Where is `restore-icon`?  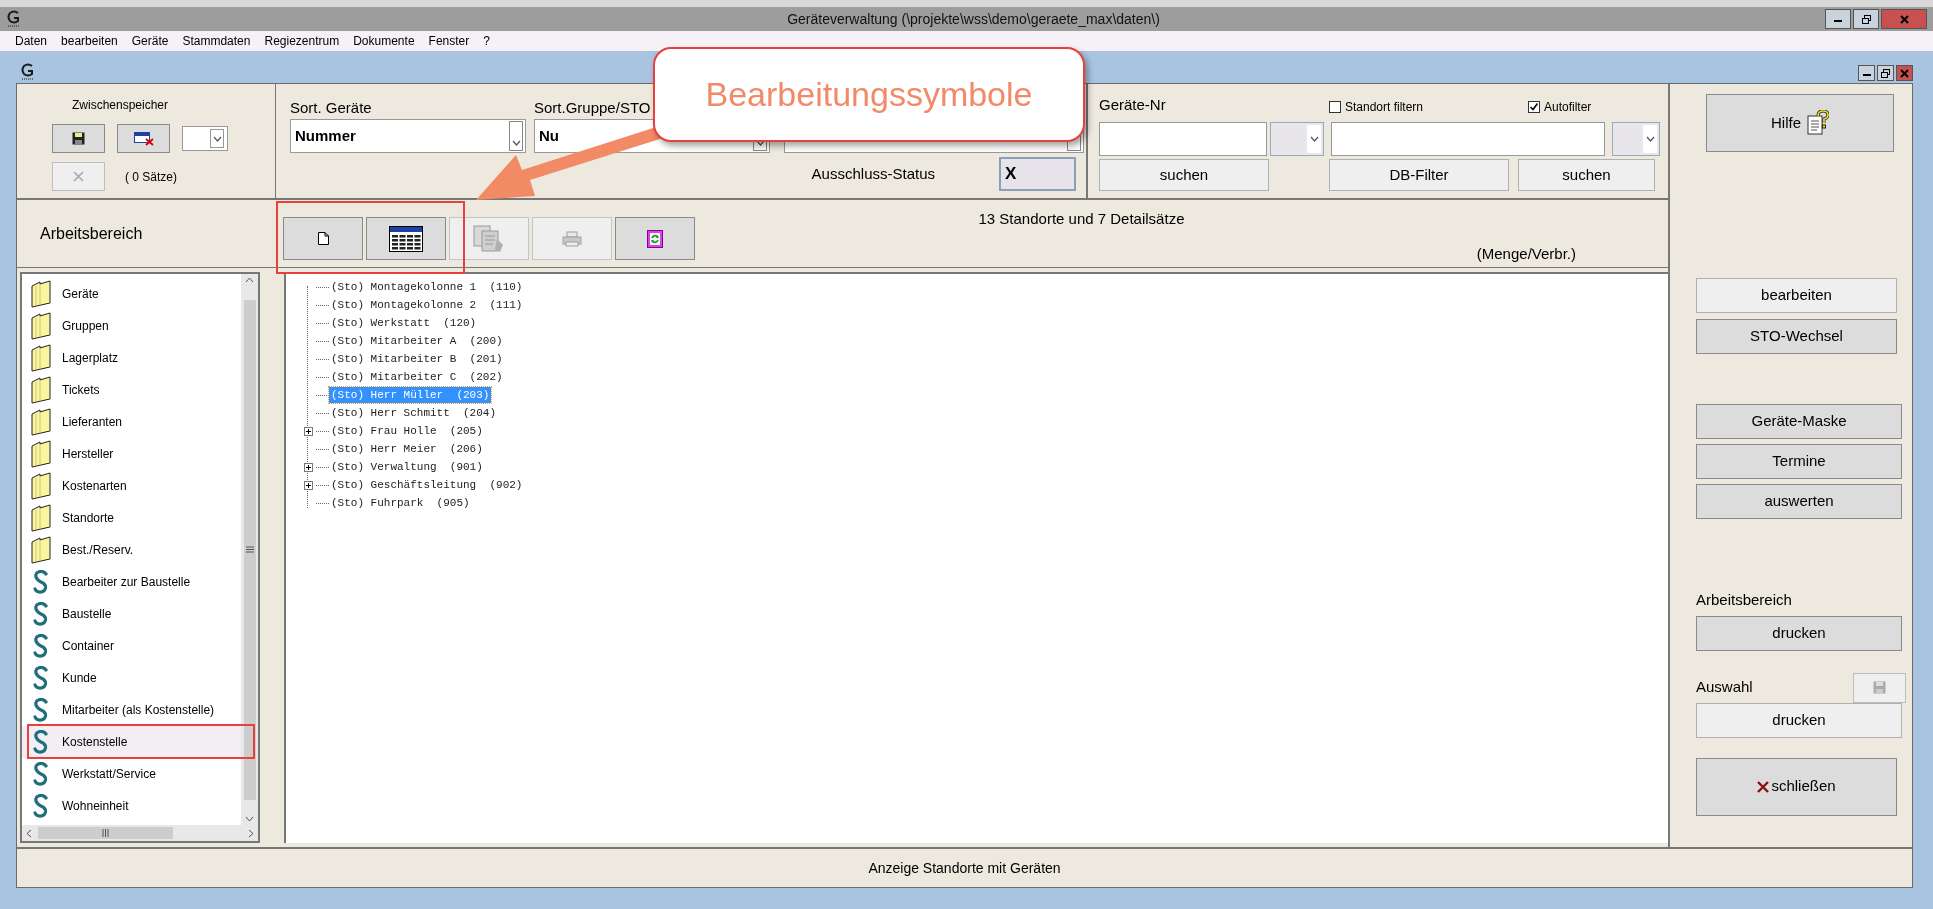
restore-icon is located at coordinates (1866, 19).